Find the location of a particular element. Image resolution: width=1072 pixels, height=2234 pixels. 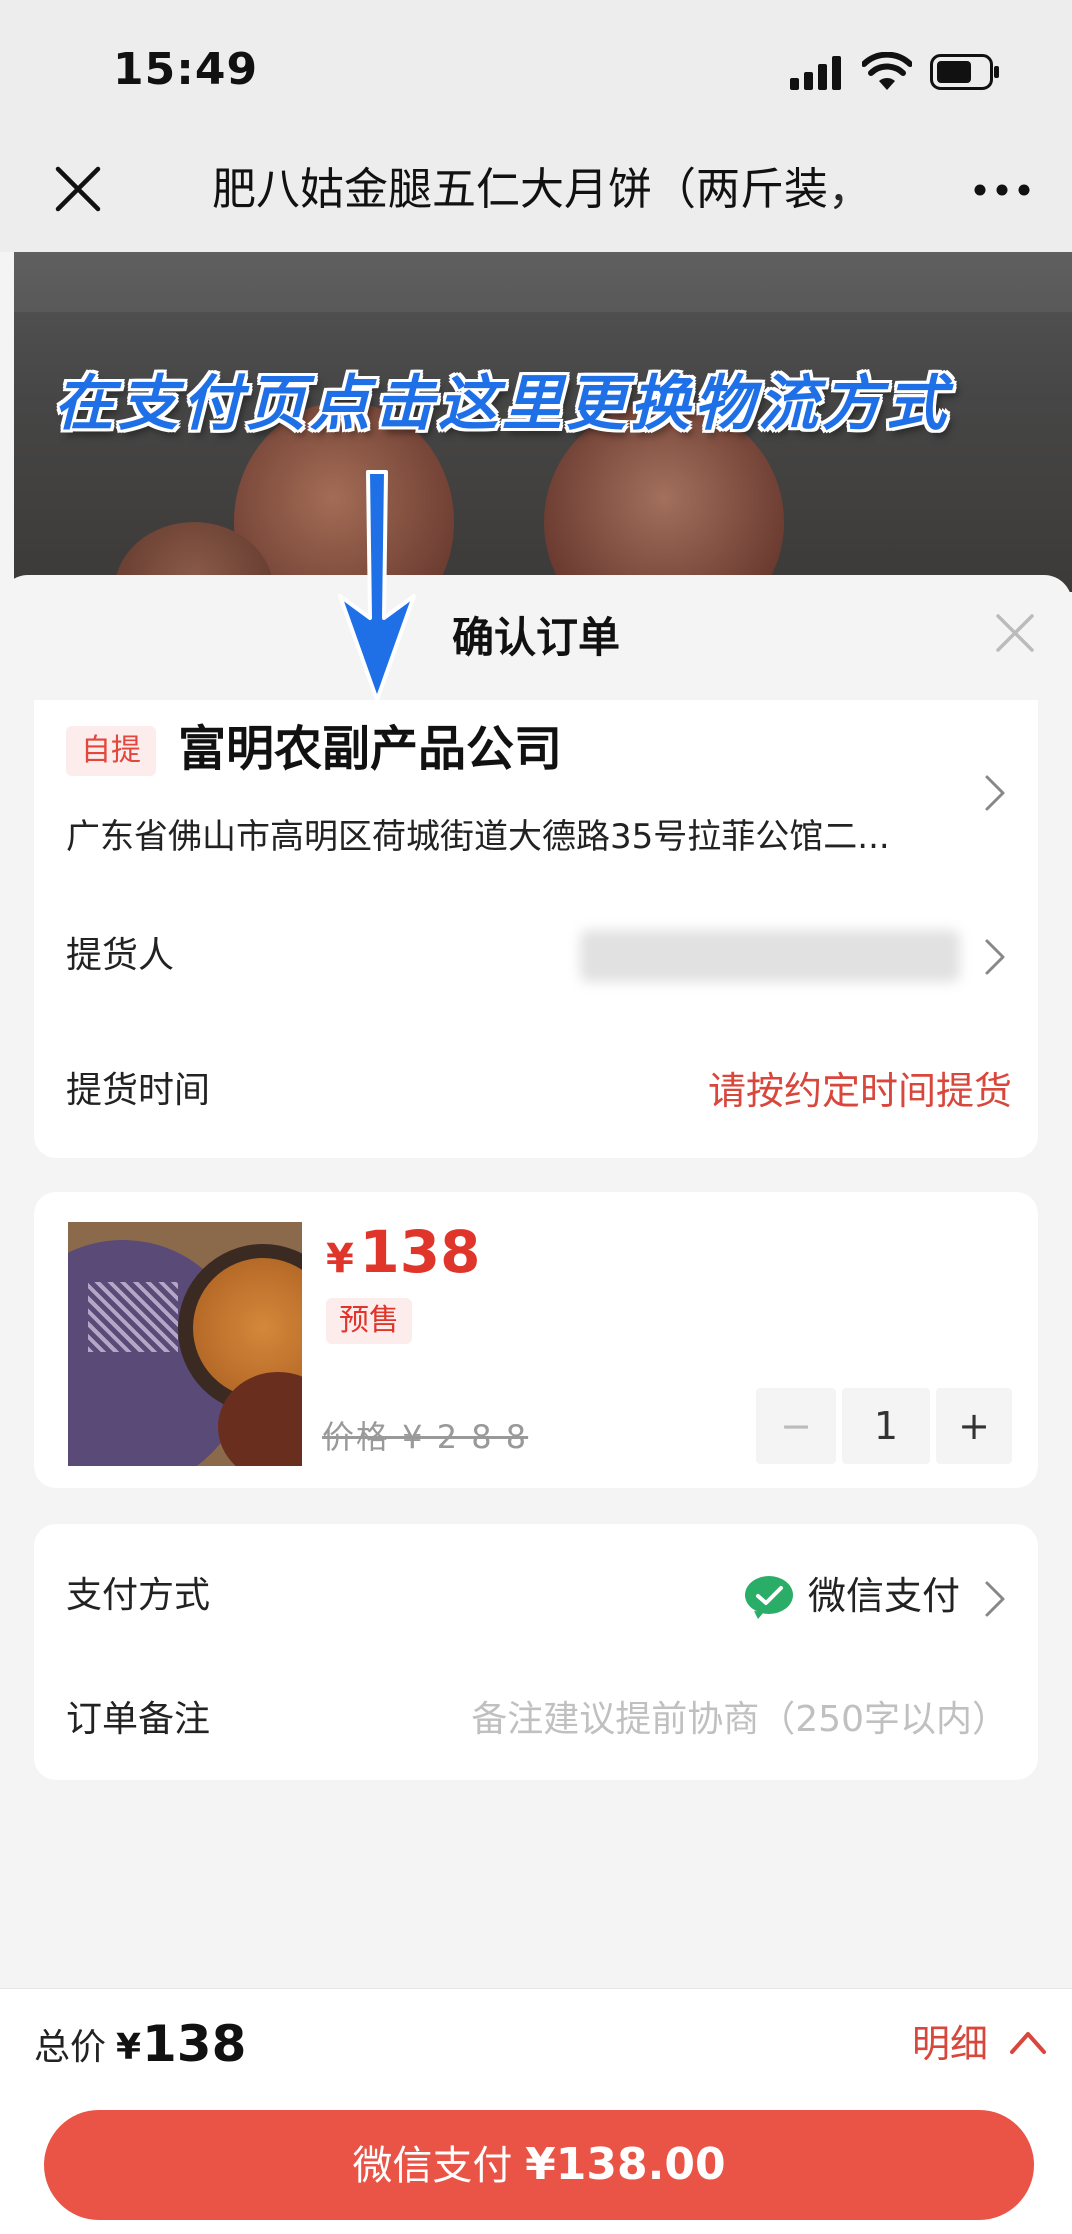

store-name: 富明农副产品公司 is located at coordinates (370, 749).